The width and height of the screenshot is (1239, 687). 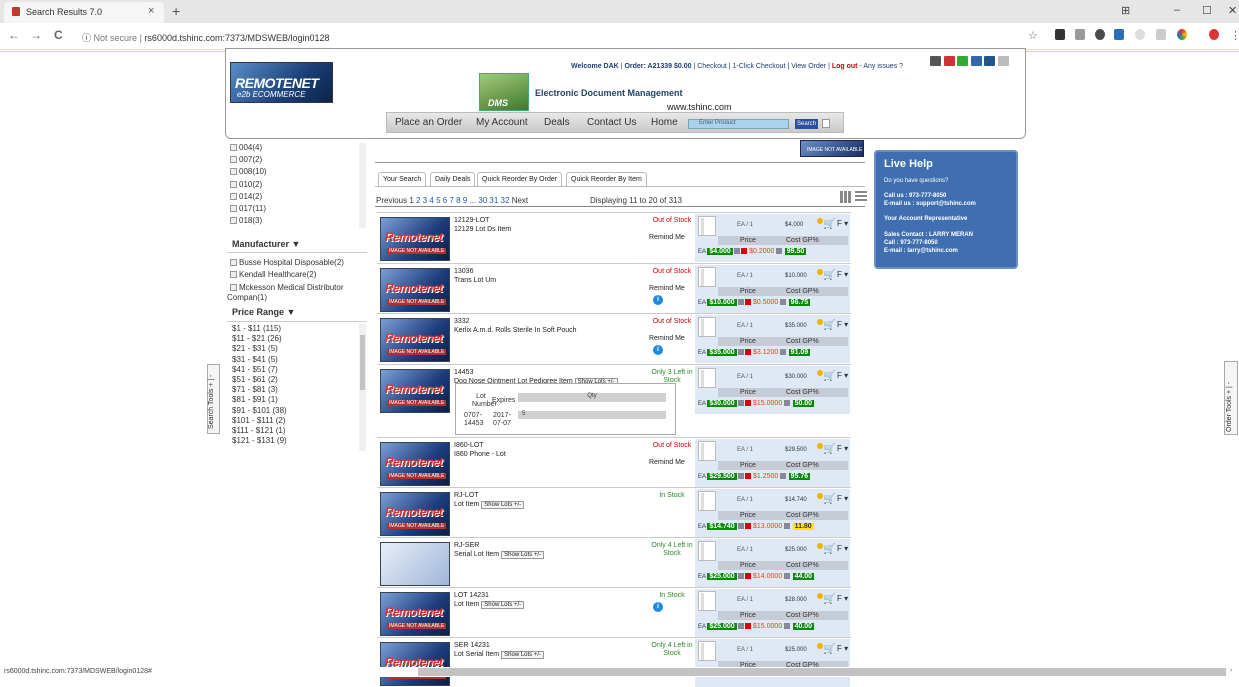 What do you see at coordinates (255, 359) in the screenshot?
I see `price-range-item: $31 - $41 (5)` at bounding box center [255, 359].